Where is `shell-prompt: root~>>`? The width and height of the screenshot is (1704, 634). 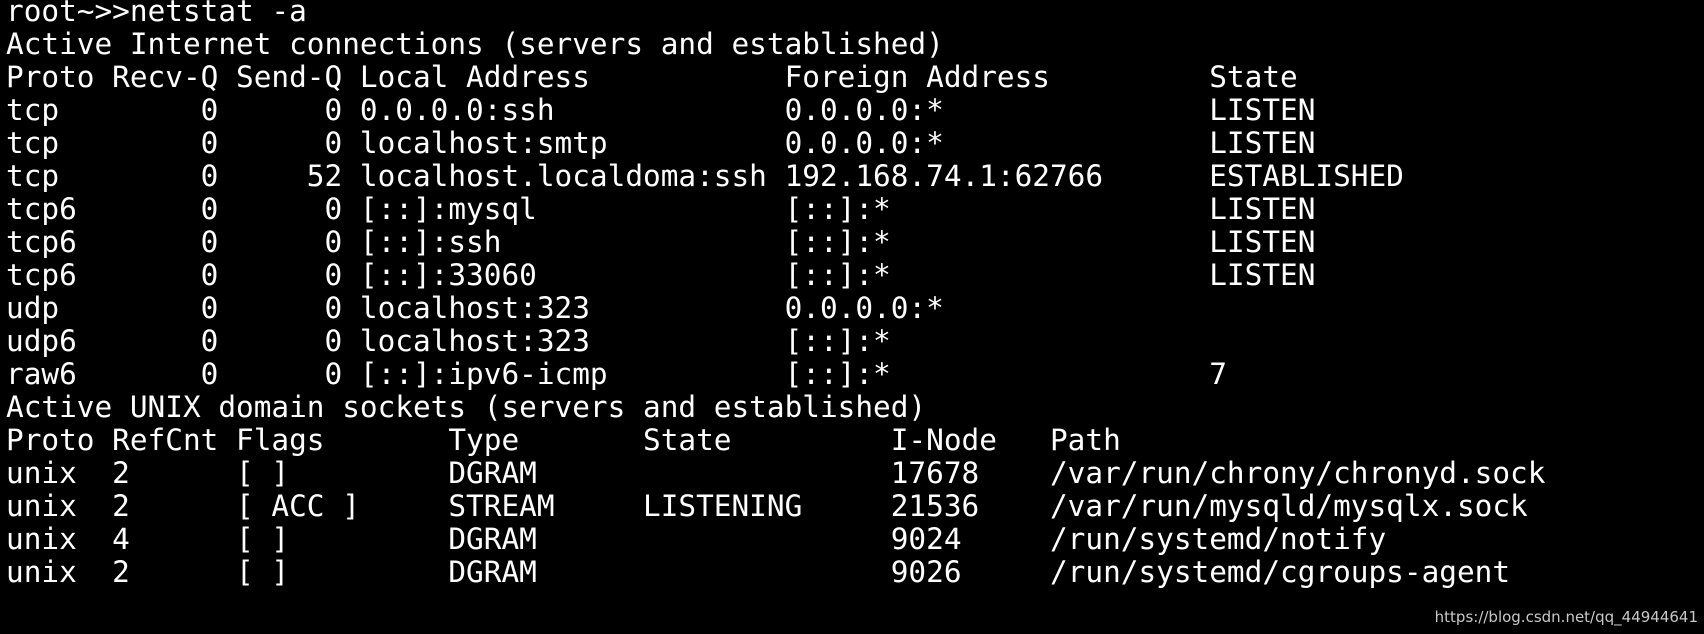 shell-prompt: root~>> is located at coordinates (68, 14).